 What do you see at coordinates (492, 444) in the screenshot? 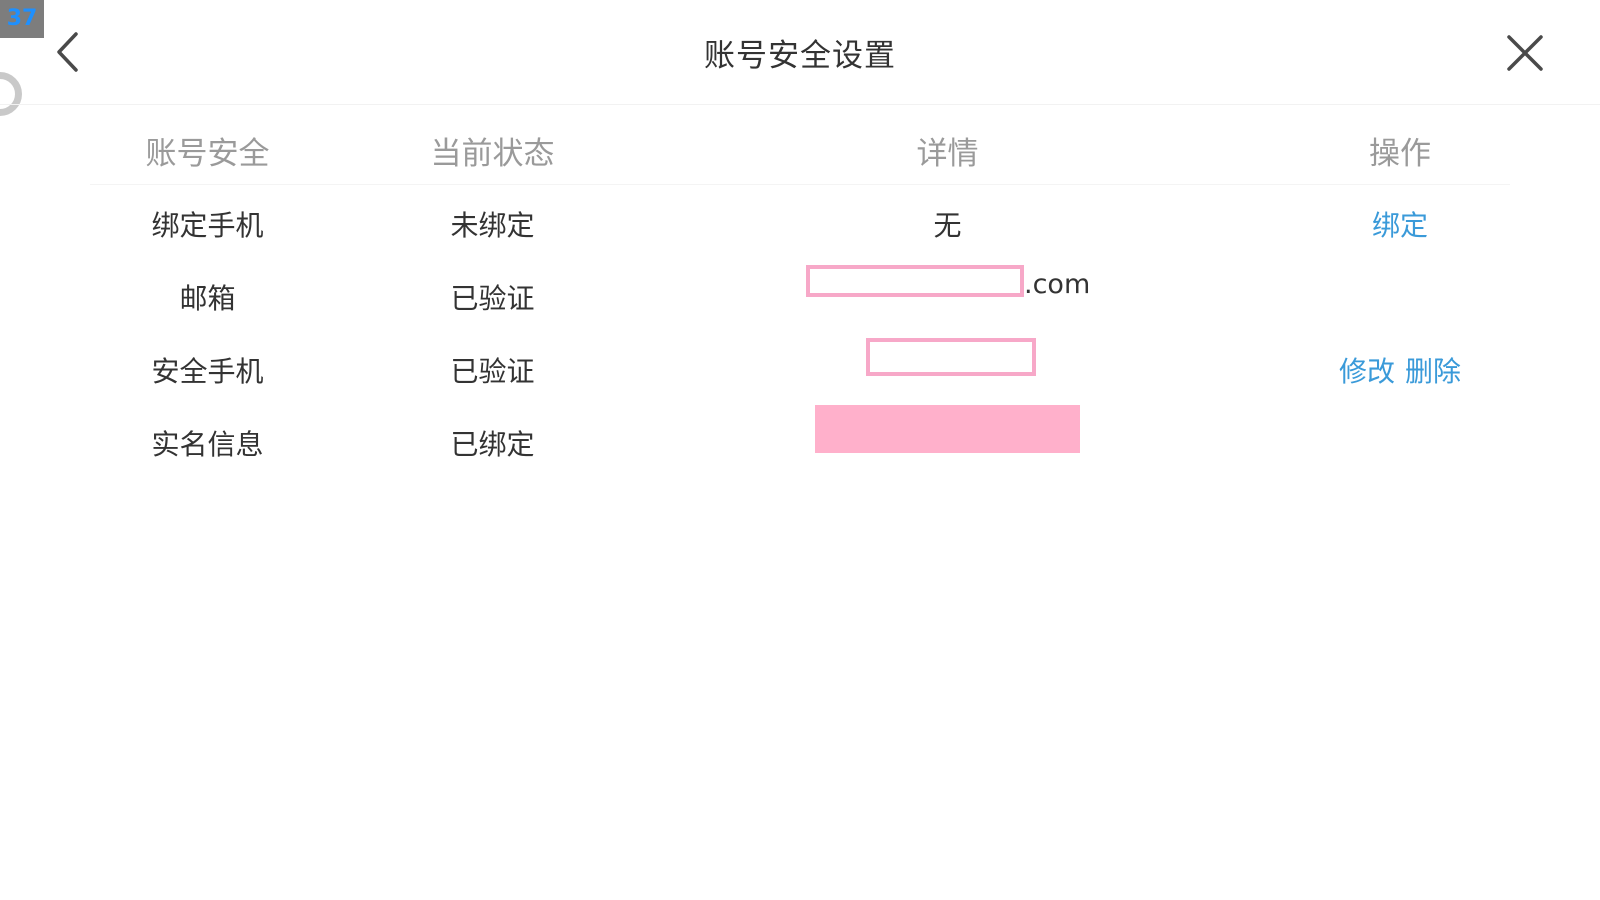
I see `row-status: 已绑定` at bounding box center [492, 444].